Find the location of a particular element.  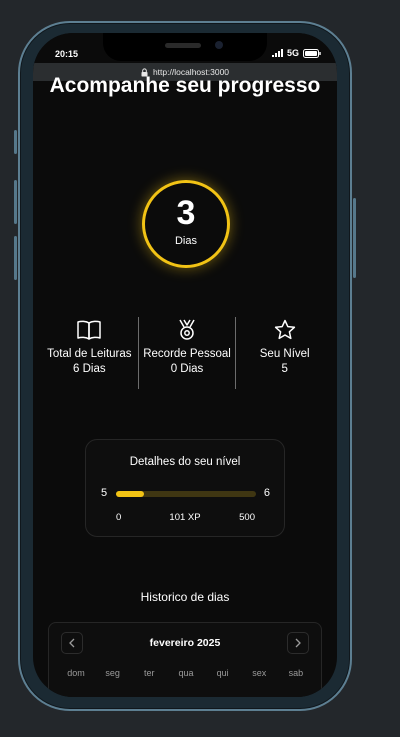

volume-up-button is located at coordinates (15, 202).